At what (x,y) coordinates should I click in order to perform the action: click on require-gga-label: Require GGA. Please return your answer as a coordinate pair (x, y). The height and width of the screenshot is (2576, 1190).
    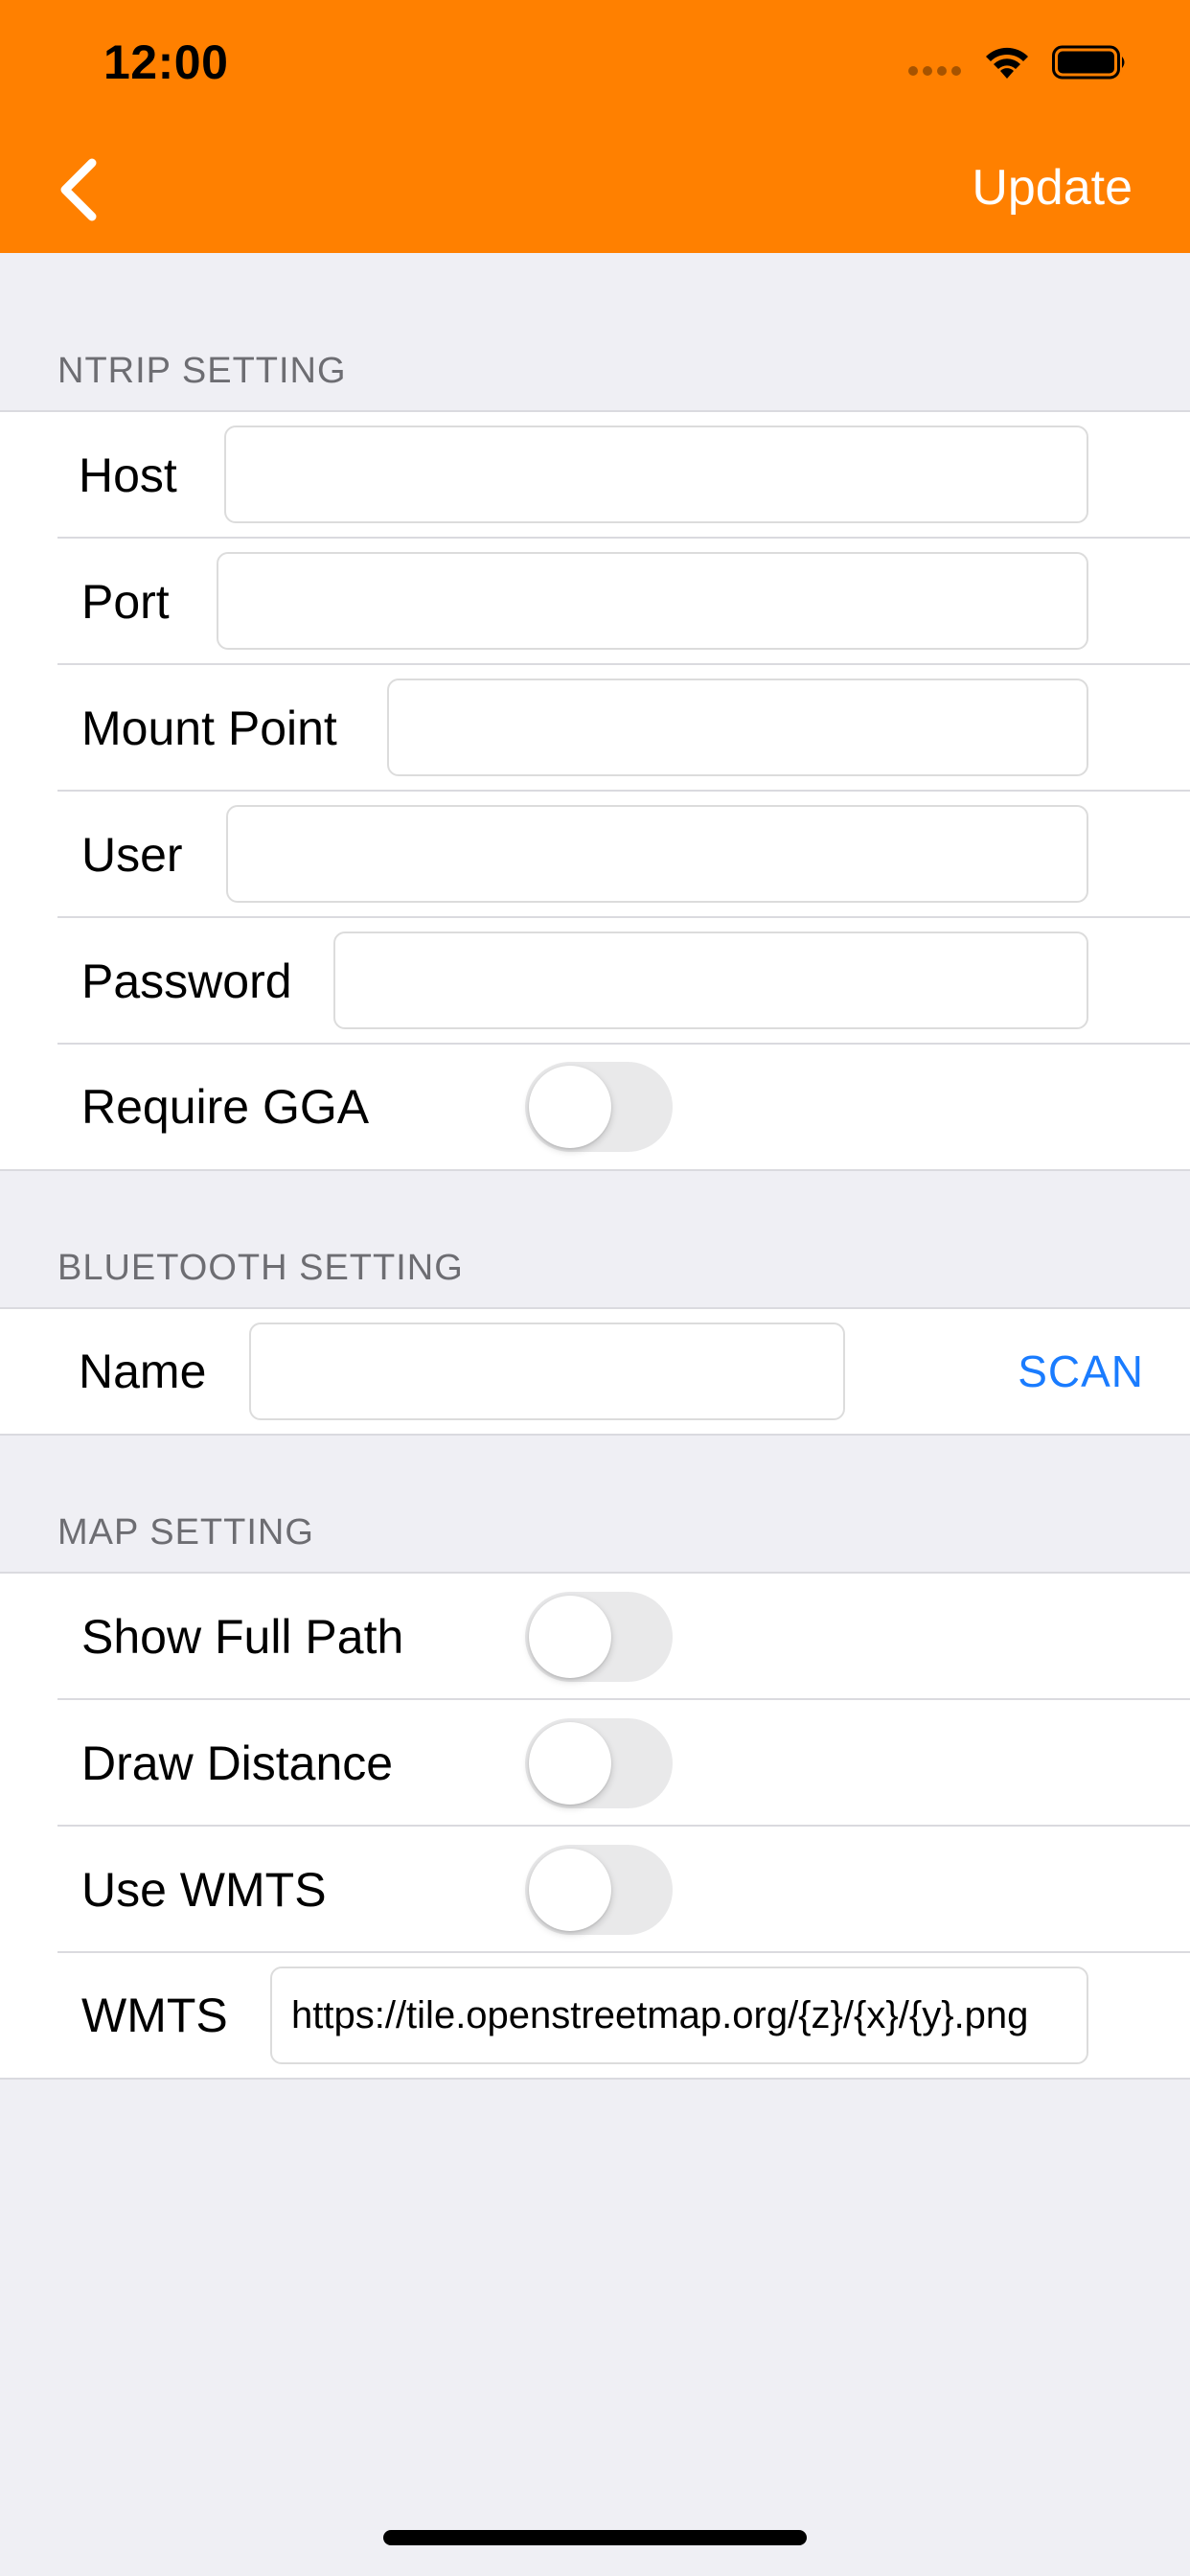
    Looking at the image, I should click on (226, 1107).